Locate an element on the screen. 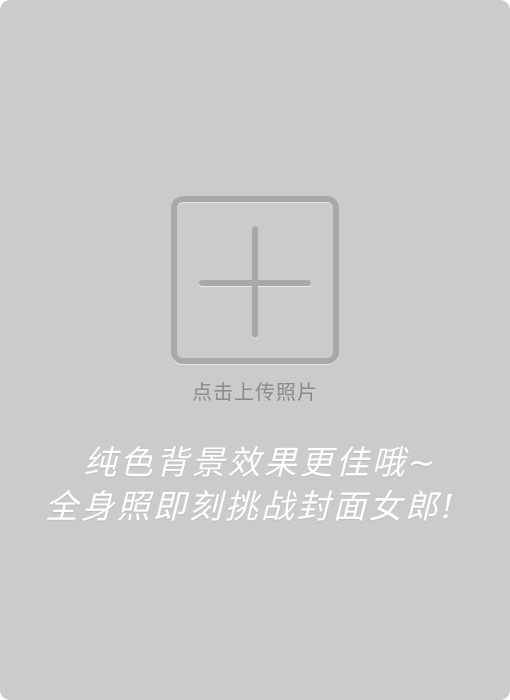 Image resolution: width=510 pixels, height=700 pixels. tagline-line-2: 全身照即刻挑战封面女郎! is located at coordinates (251, 506).